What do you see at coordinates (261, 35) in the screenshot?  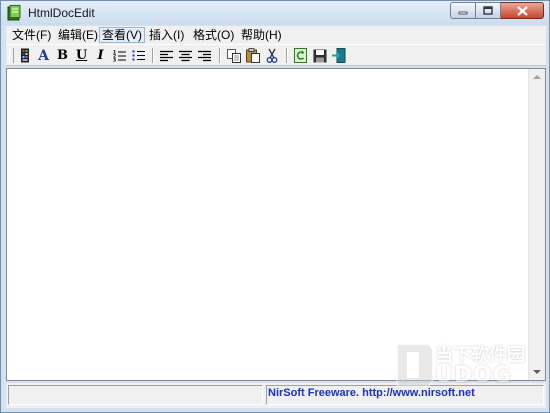 I see `menu-help: 帮助(H)` at bounding box center [261, 35].